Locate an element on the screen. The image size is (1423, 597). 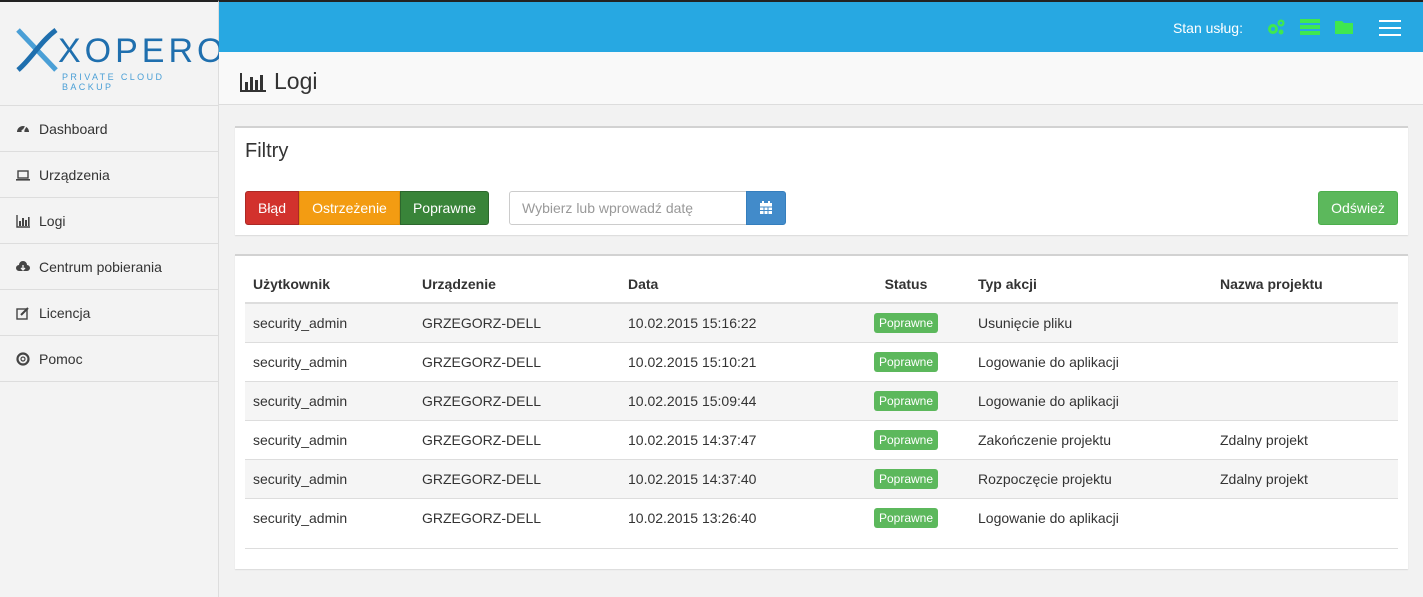
server-icon is located at coordinates (1310, 29).